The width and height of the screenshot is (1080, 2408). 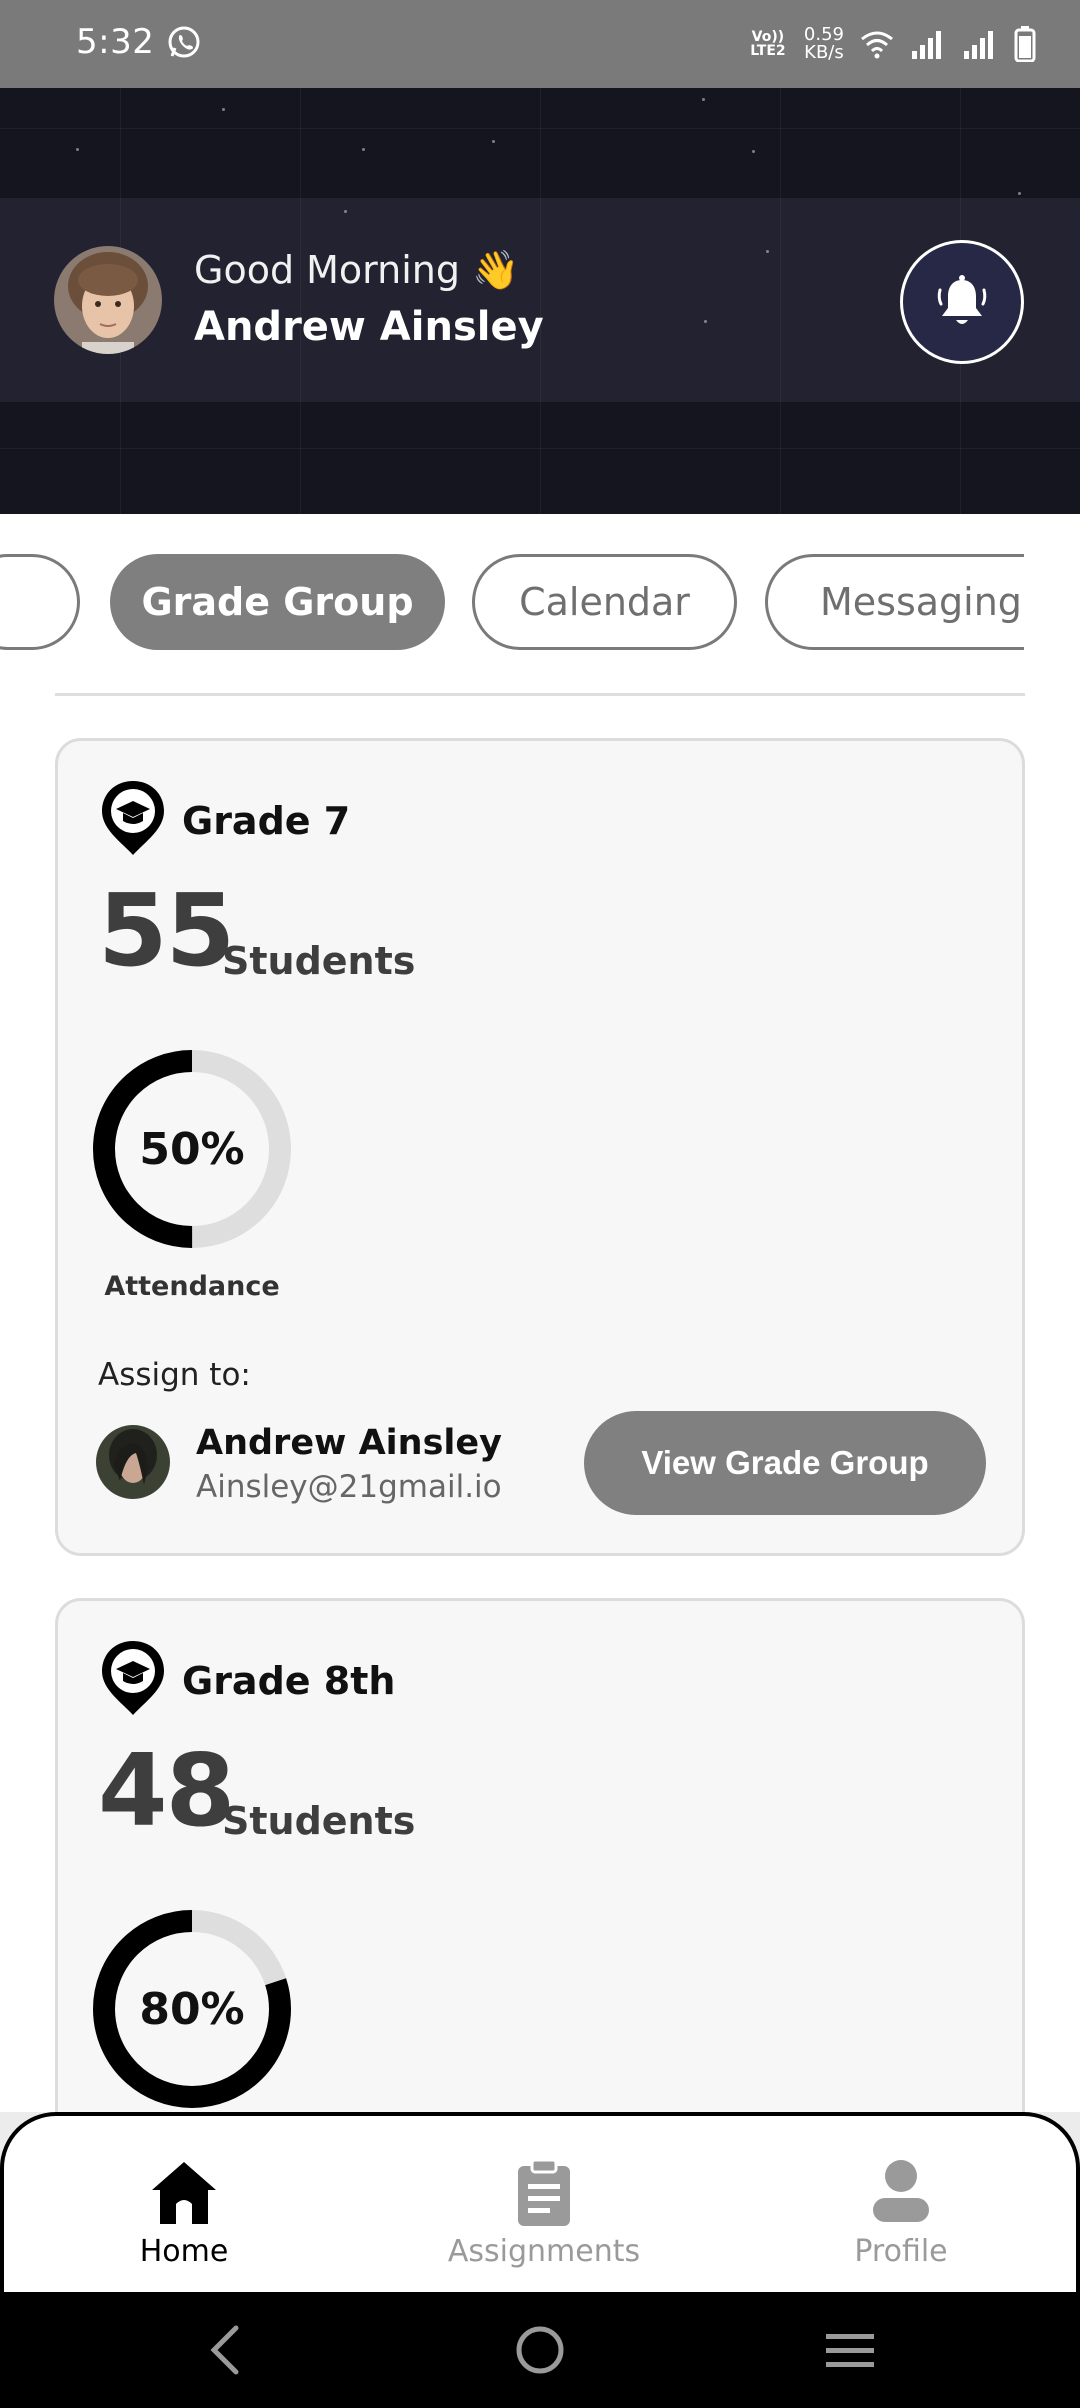 What do you see at coordinates (289, 1681) in the screenshot?
I see `grade-title: Grade 8th` at bounding box center [289, 1681].